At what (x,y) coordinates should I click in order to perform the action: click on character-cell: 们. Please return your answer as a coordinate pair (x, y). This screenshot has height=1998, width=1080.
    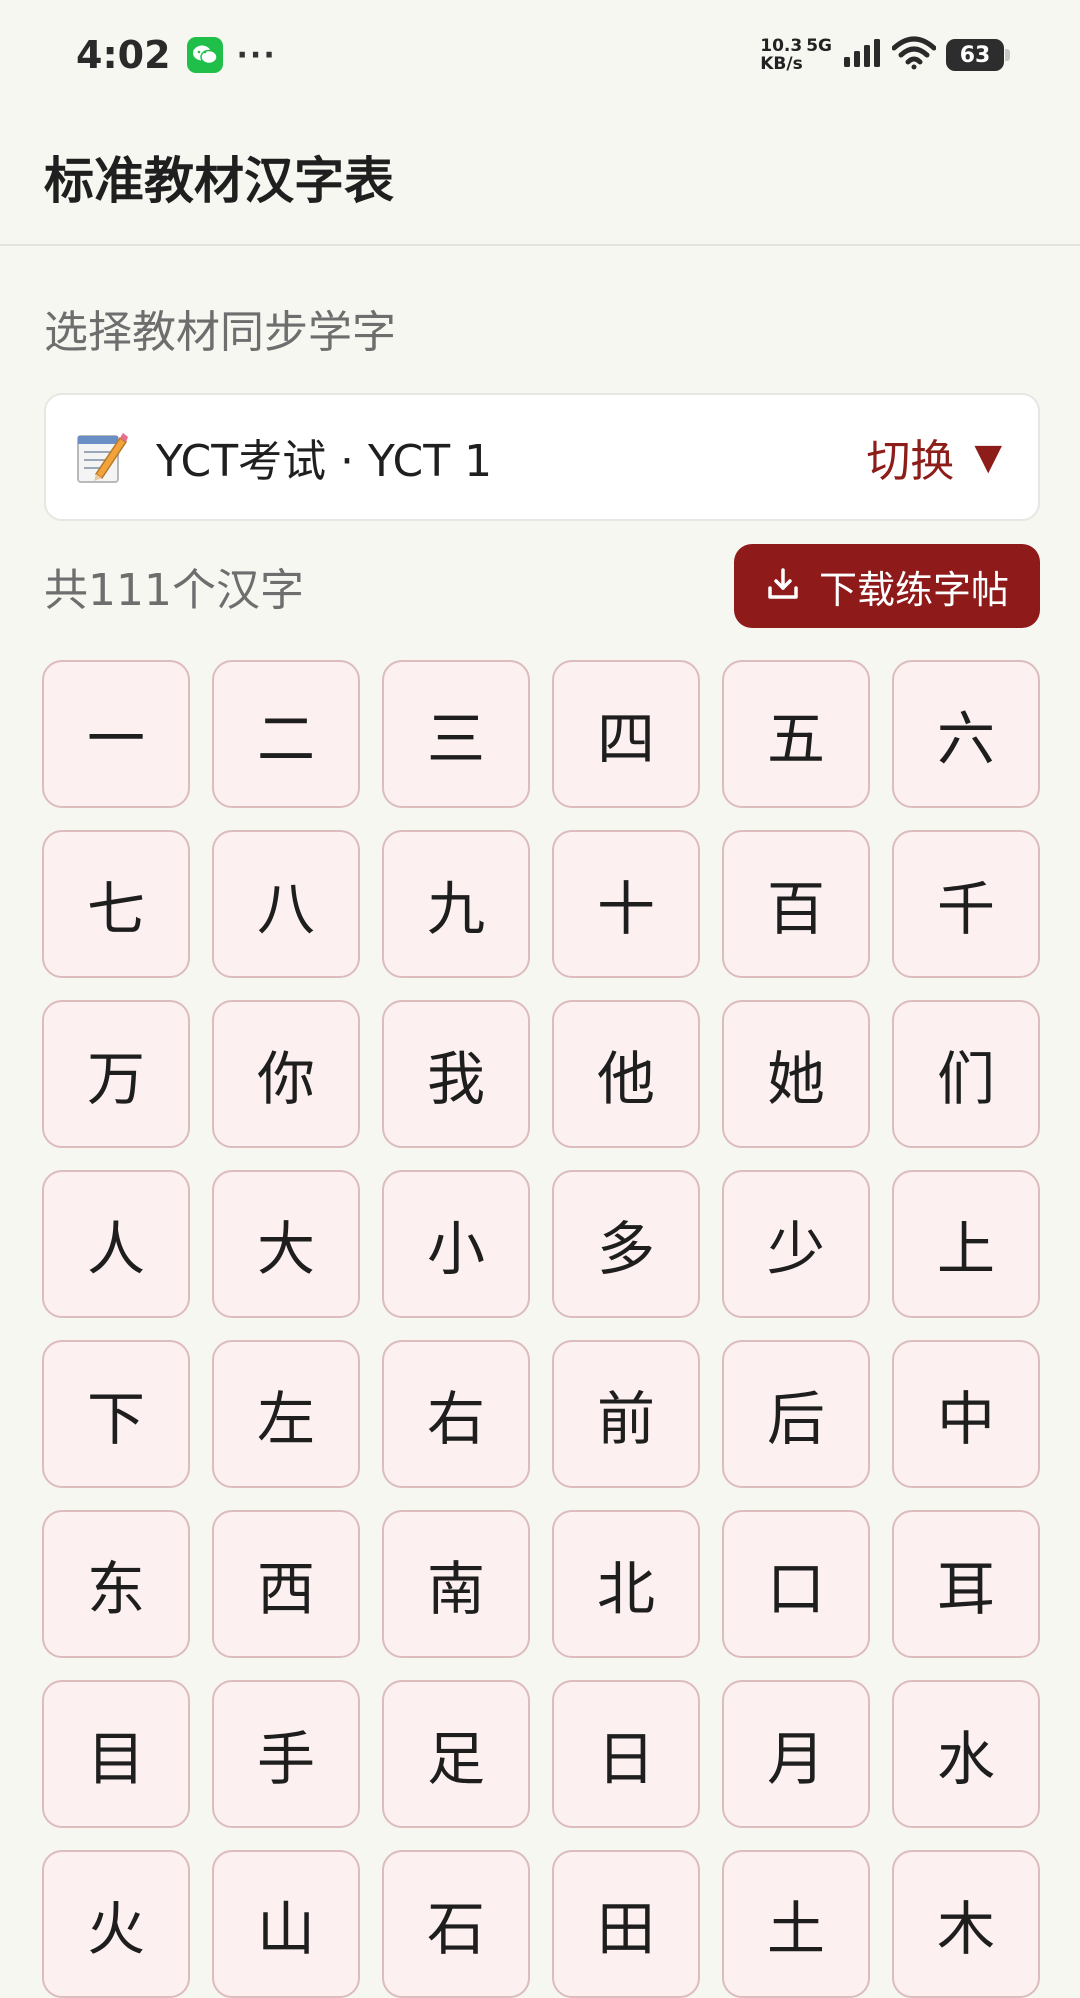
    Looking at the image, I should click on (966, 1074).